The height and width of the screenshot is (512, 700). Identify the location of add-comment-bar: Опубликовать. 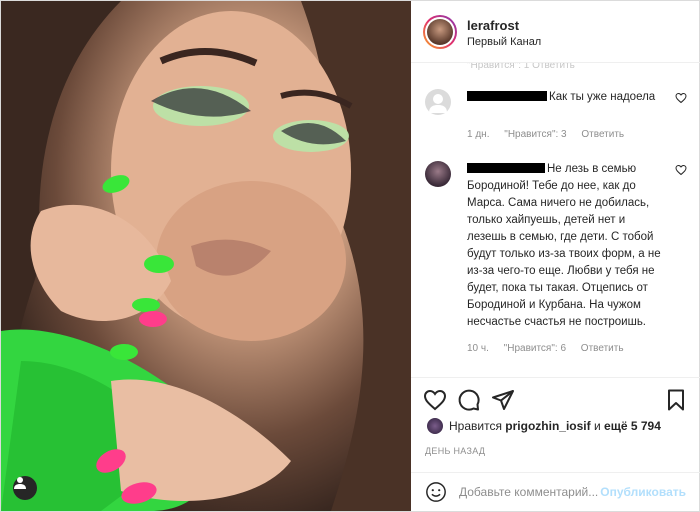
(555, 492).